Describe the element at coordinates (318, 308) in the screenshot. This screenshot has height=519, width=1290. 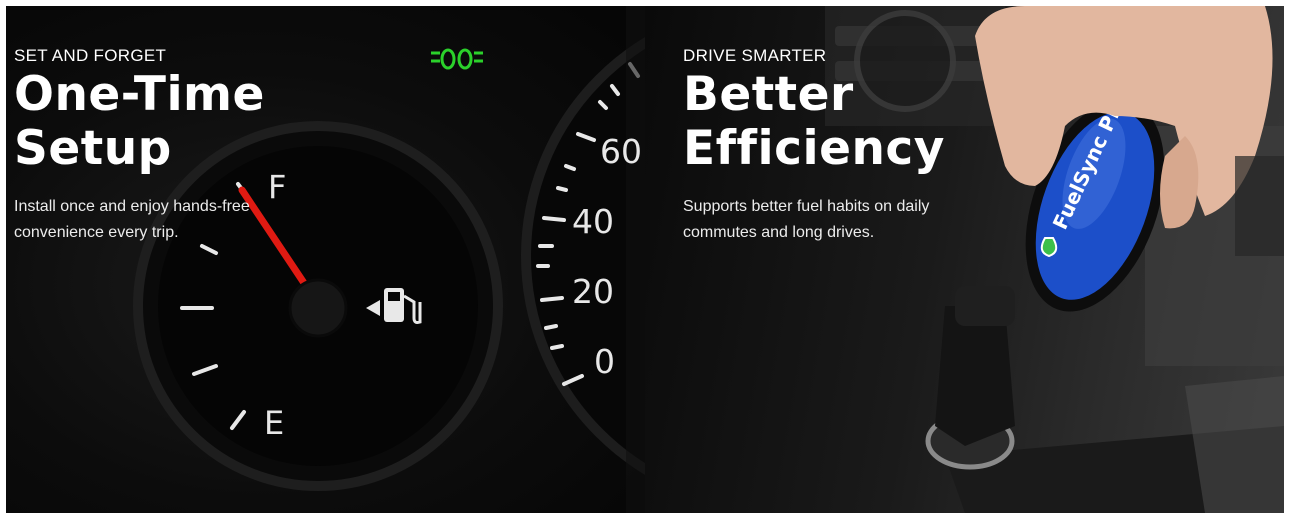
I see `needle-hub` at that location.